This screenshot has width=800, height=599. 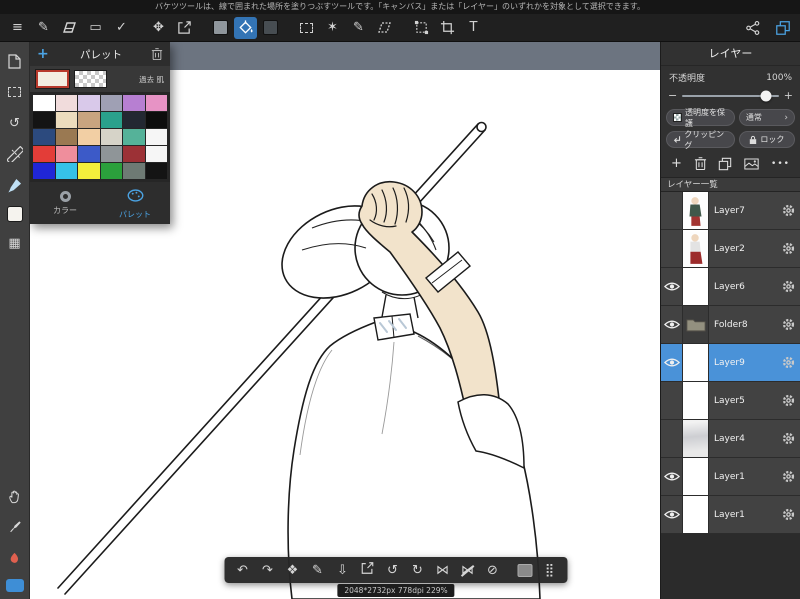 What do you see at coordinates (15, 154) in the screenshot?
I see `ruler-icon` at bounding box center [15, 154].